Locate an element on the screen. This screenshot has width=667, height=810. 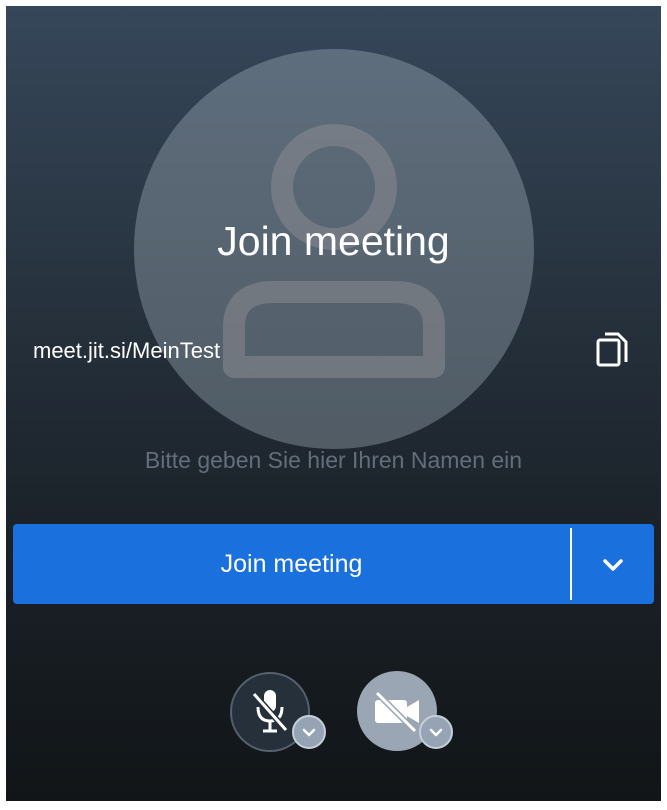
copy-icon is located at coordinates (612, 349).